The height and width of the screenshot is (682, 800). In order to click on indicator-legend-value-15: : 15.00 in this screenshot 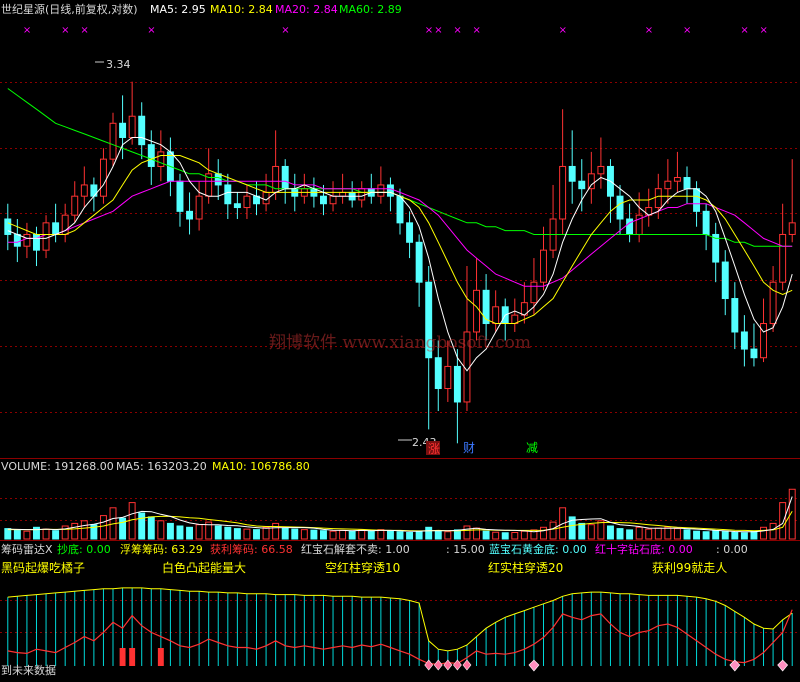, I will do `click(465, 549)`.